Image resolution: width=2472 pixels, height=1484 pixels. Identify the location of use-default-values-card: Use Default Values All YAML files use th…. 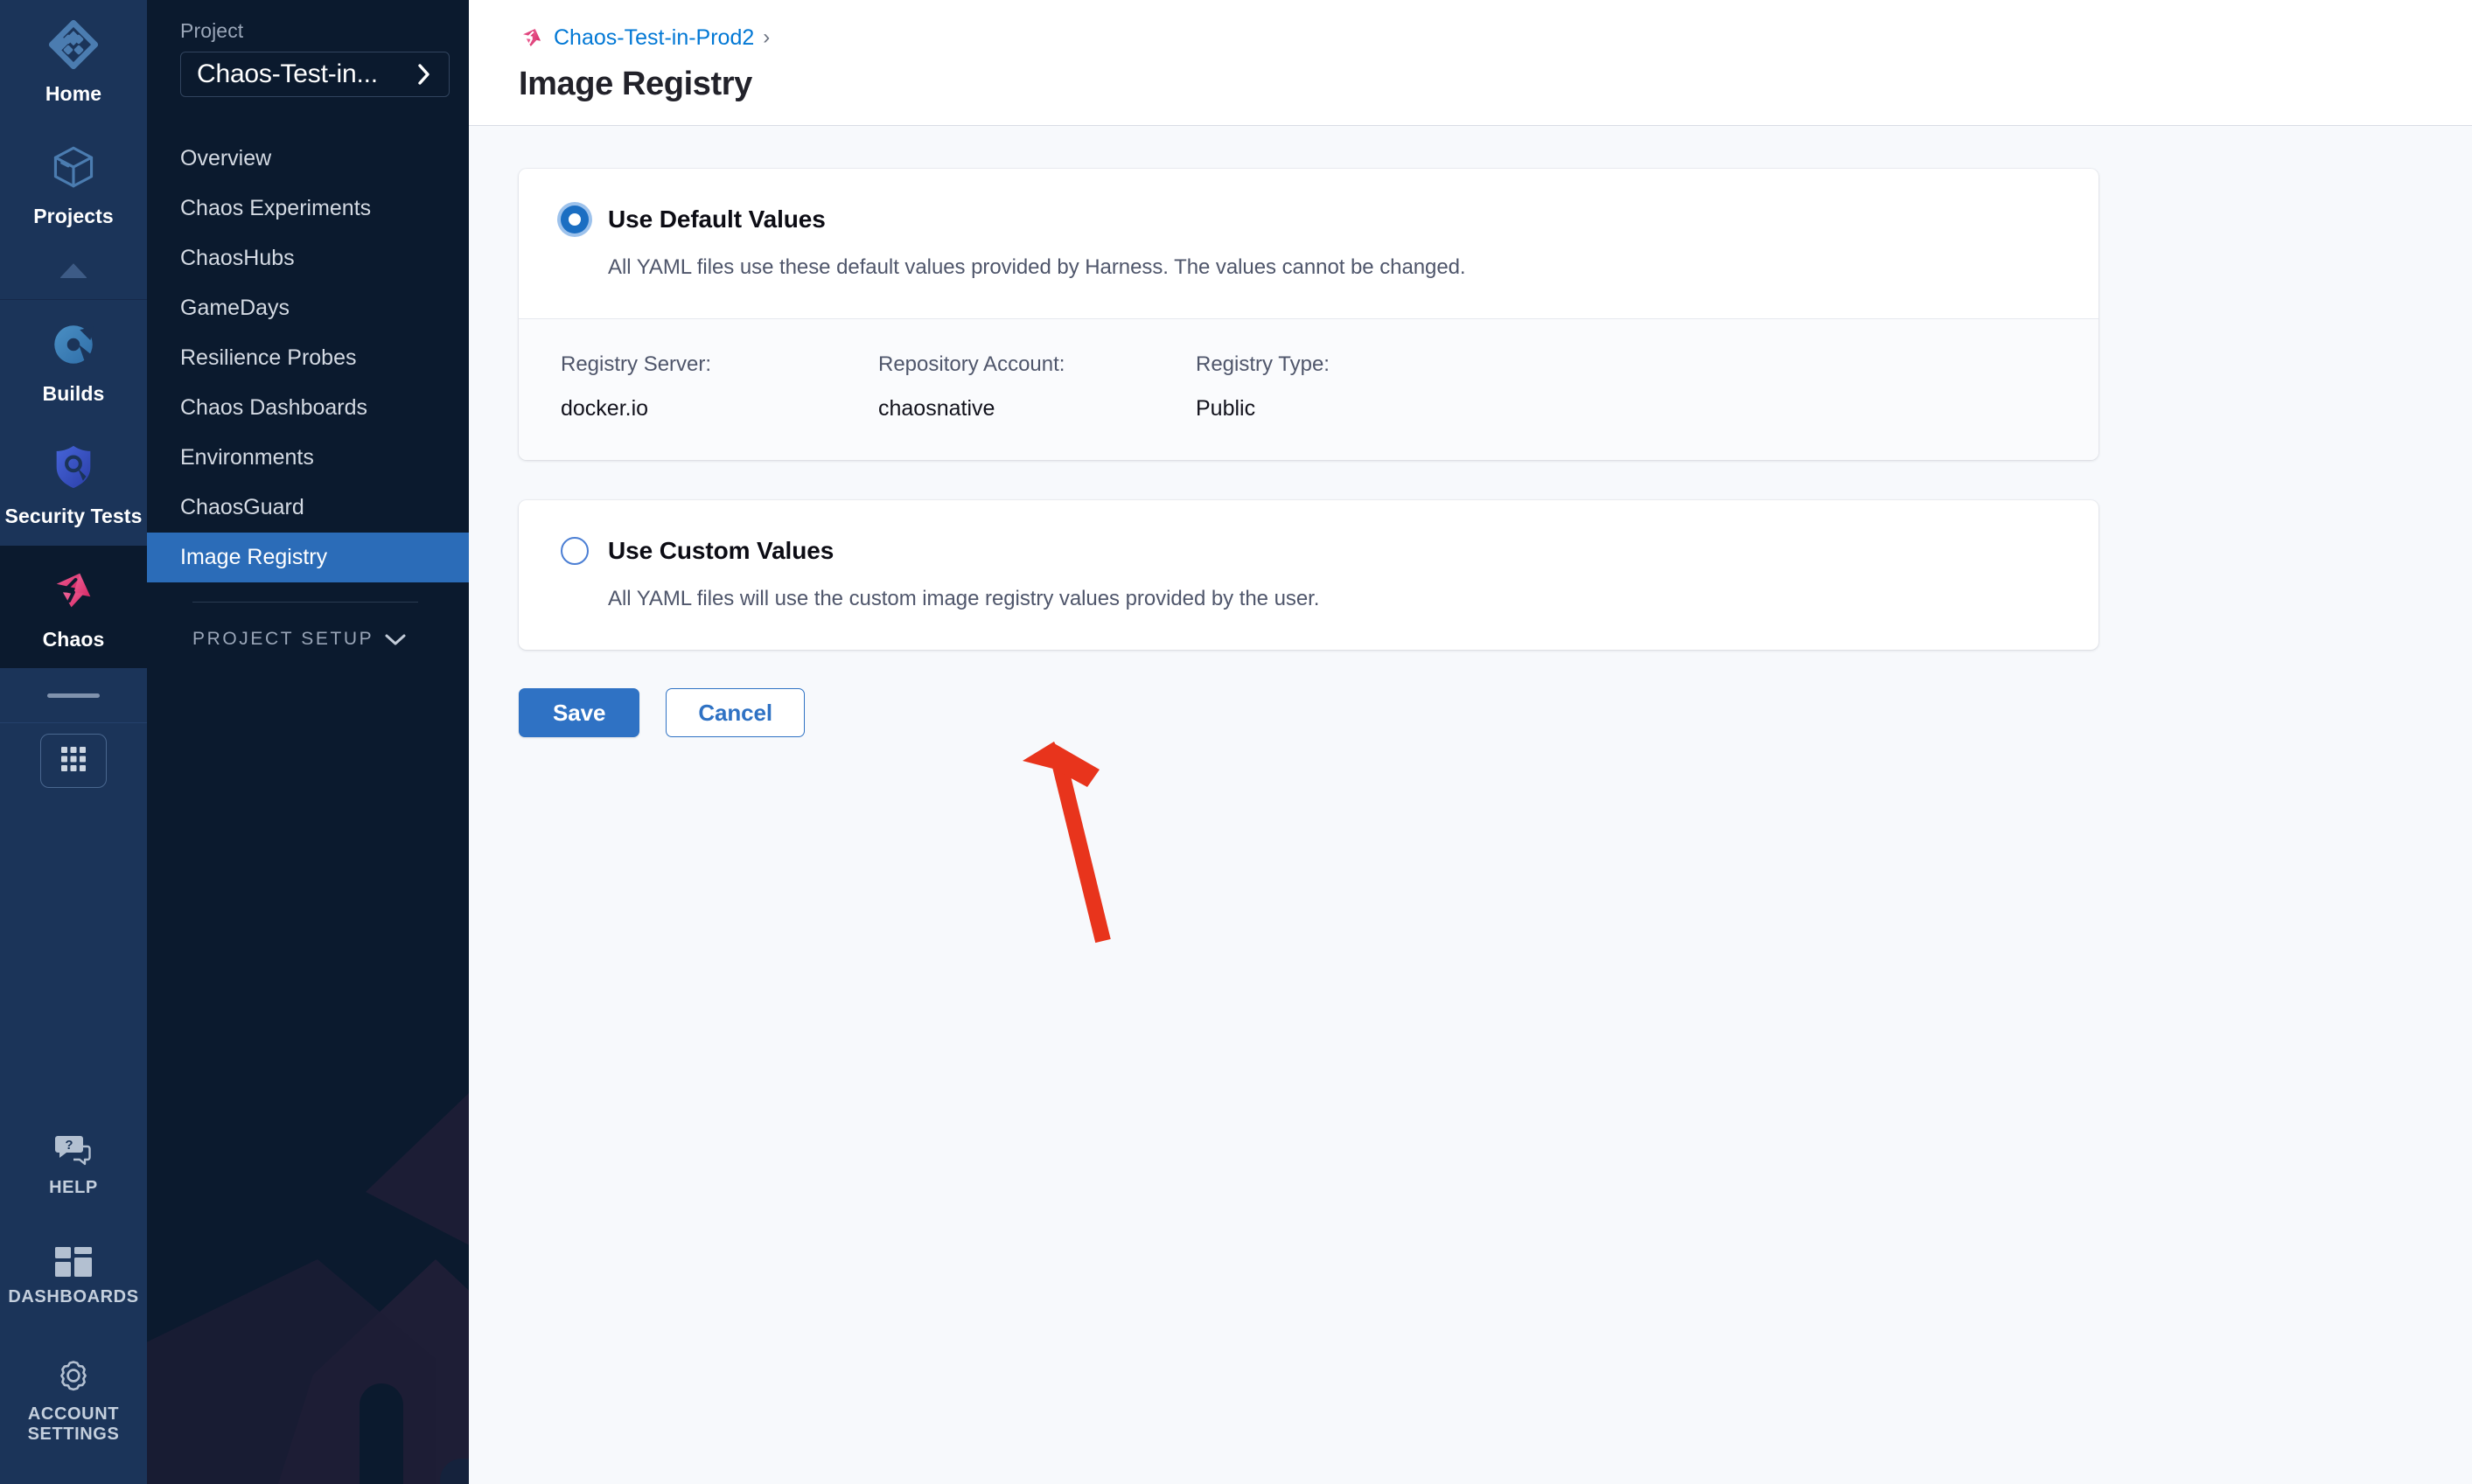
(1308, 314).